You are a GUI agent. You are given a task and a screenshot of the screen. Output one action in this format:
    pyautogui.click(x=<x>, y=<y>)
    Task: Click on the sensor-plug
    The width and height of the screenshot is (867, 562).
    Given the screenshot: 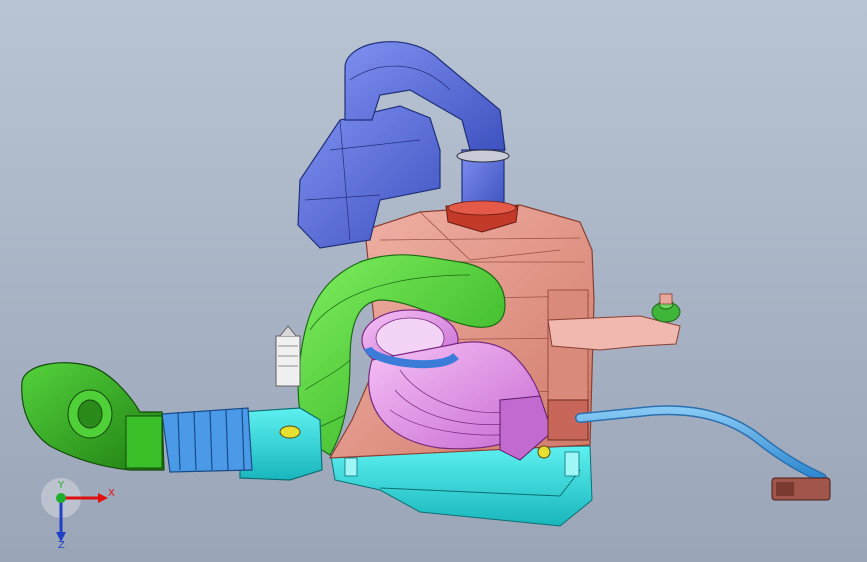 What is the action you would take?
    pyautogui.click(x=288, y=356)
    